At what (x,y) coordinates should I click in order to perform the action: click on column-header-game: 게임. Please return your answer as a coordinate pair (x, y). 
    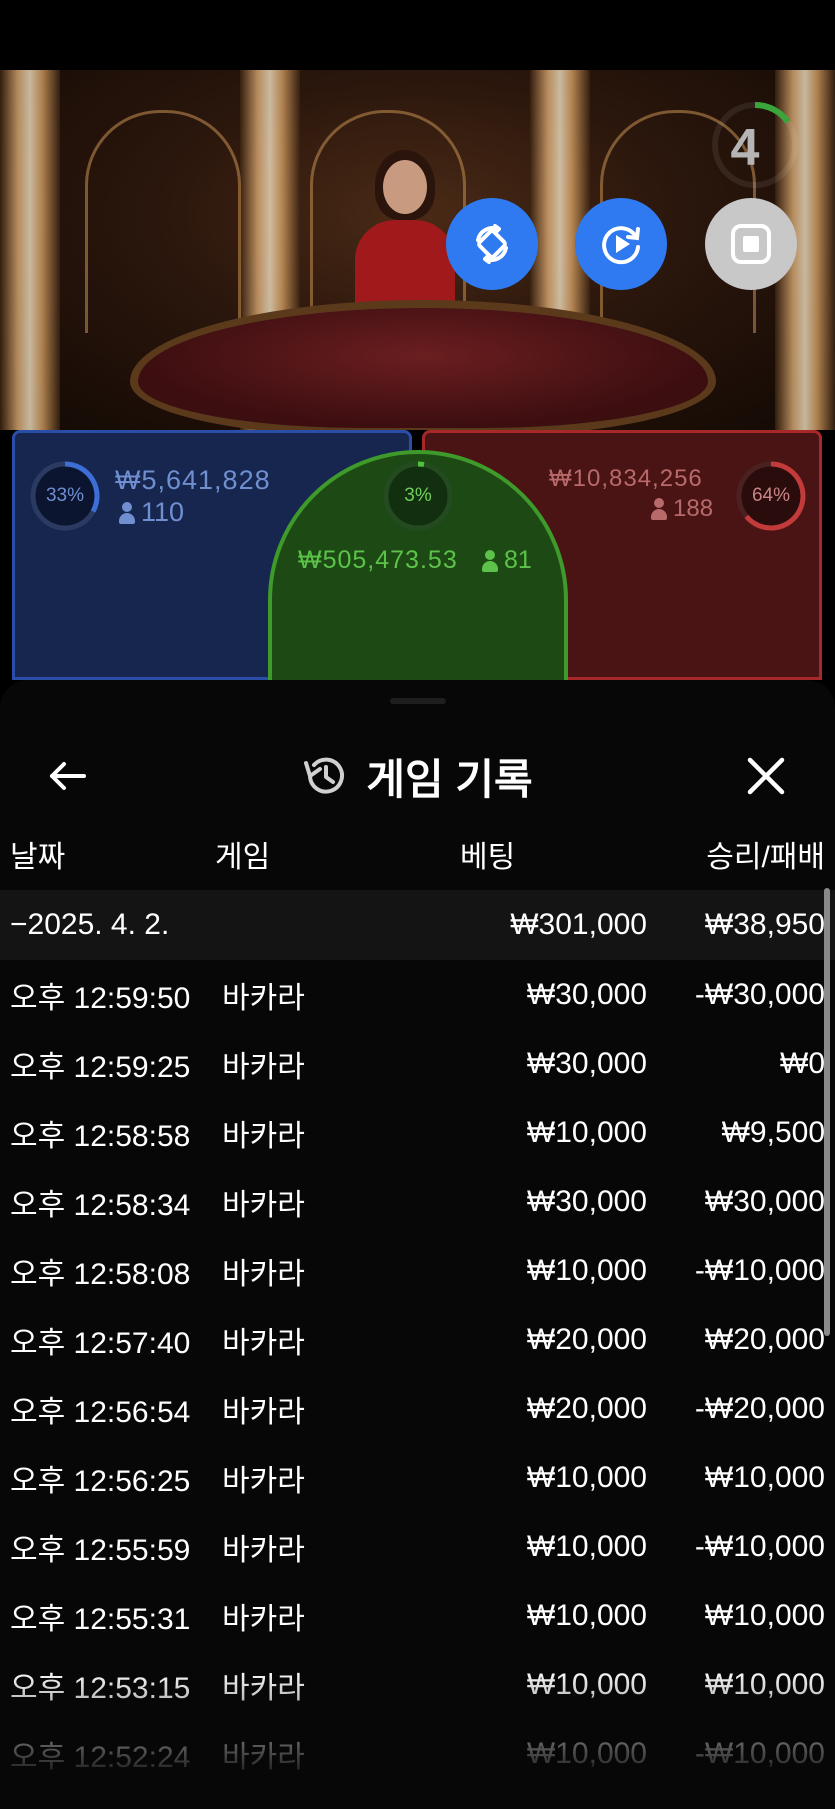
    Looking at the image, I should click on (243, 857).